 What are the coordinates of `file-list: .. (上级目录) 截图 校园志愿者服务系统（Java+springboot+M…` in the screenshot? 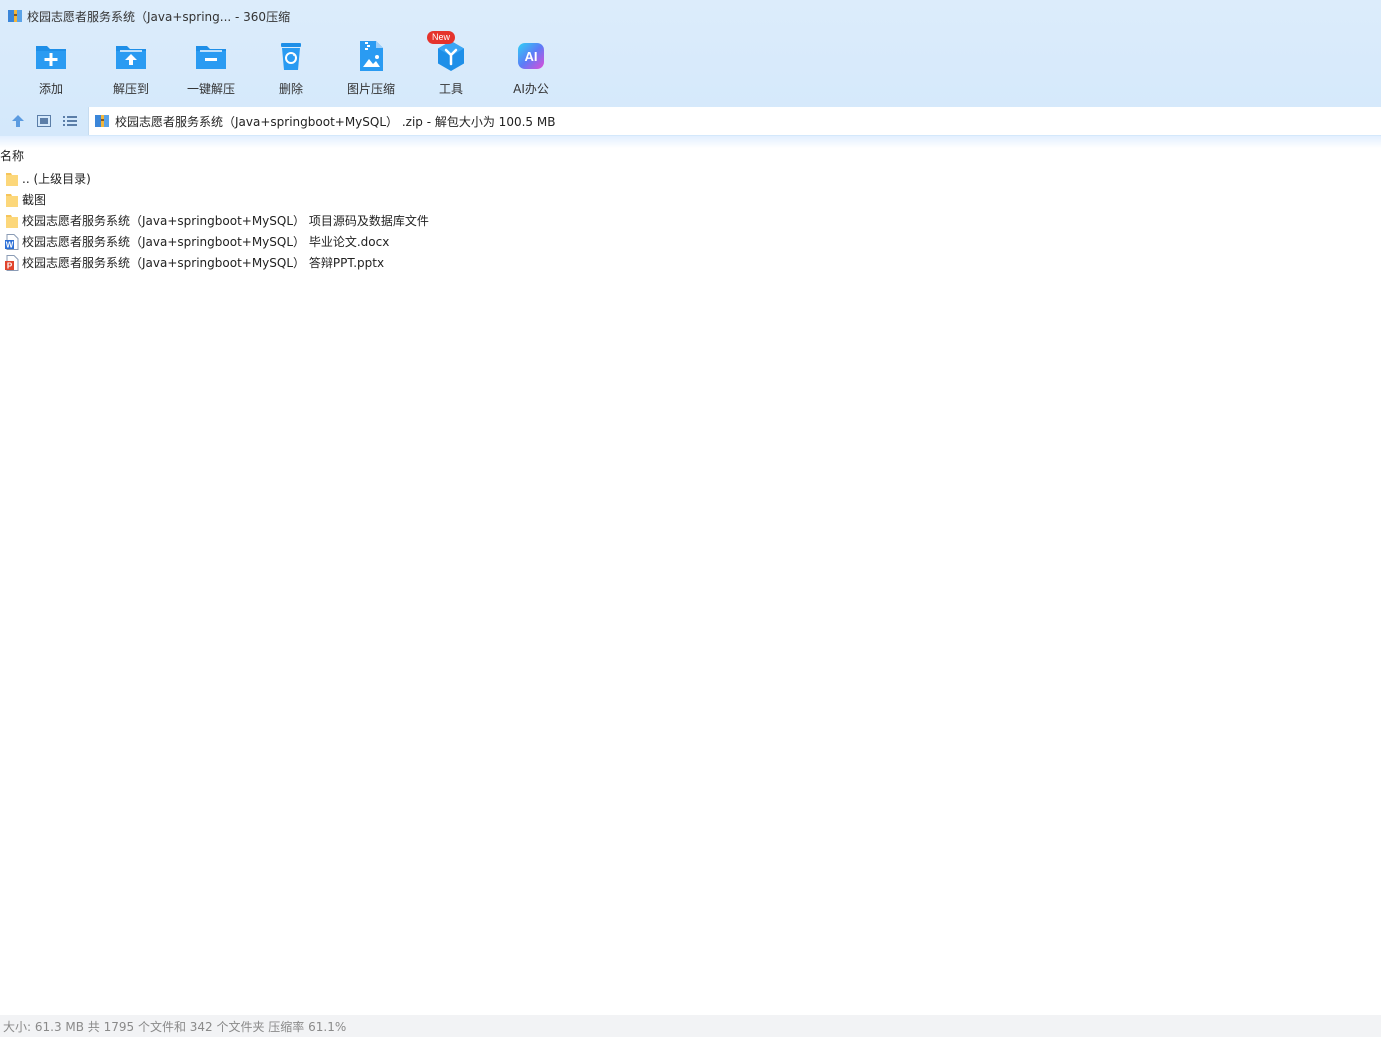 It's located at (690, 220).